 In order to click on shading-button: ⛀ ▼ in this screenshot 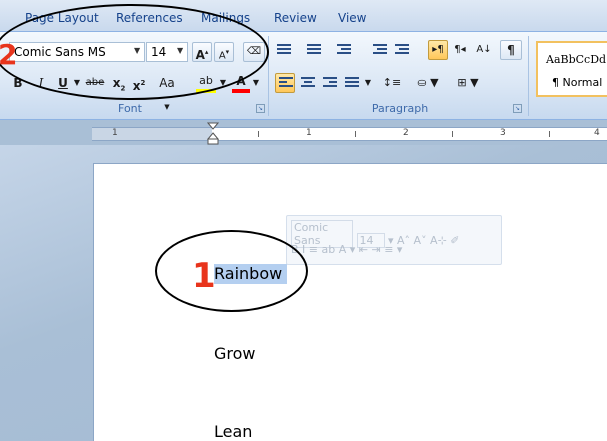, I will do `click(428, 83)`.